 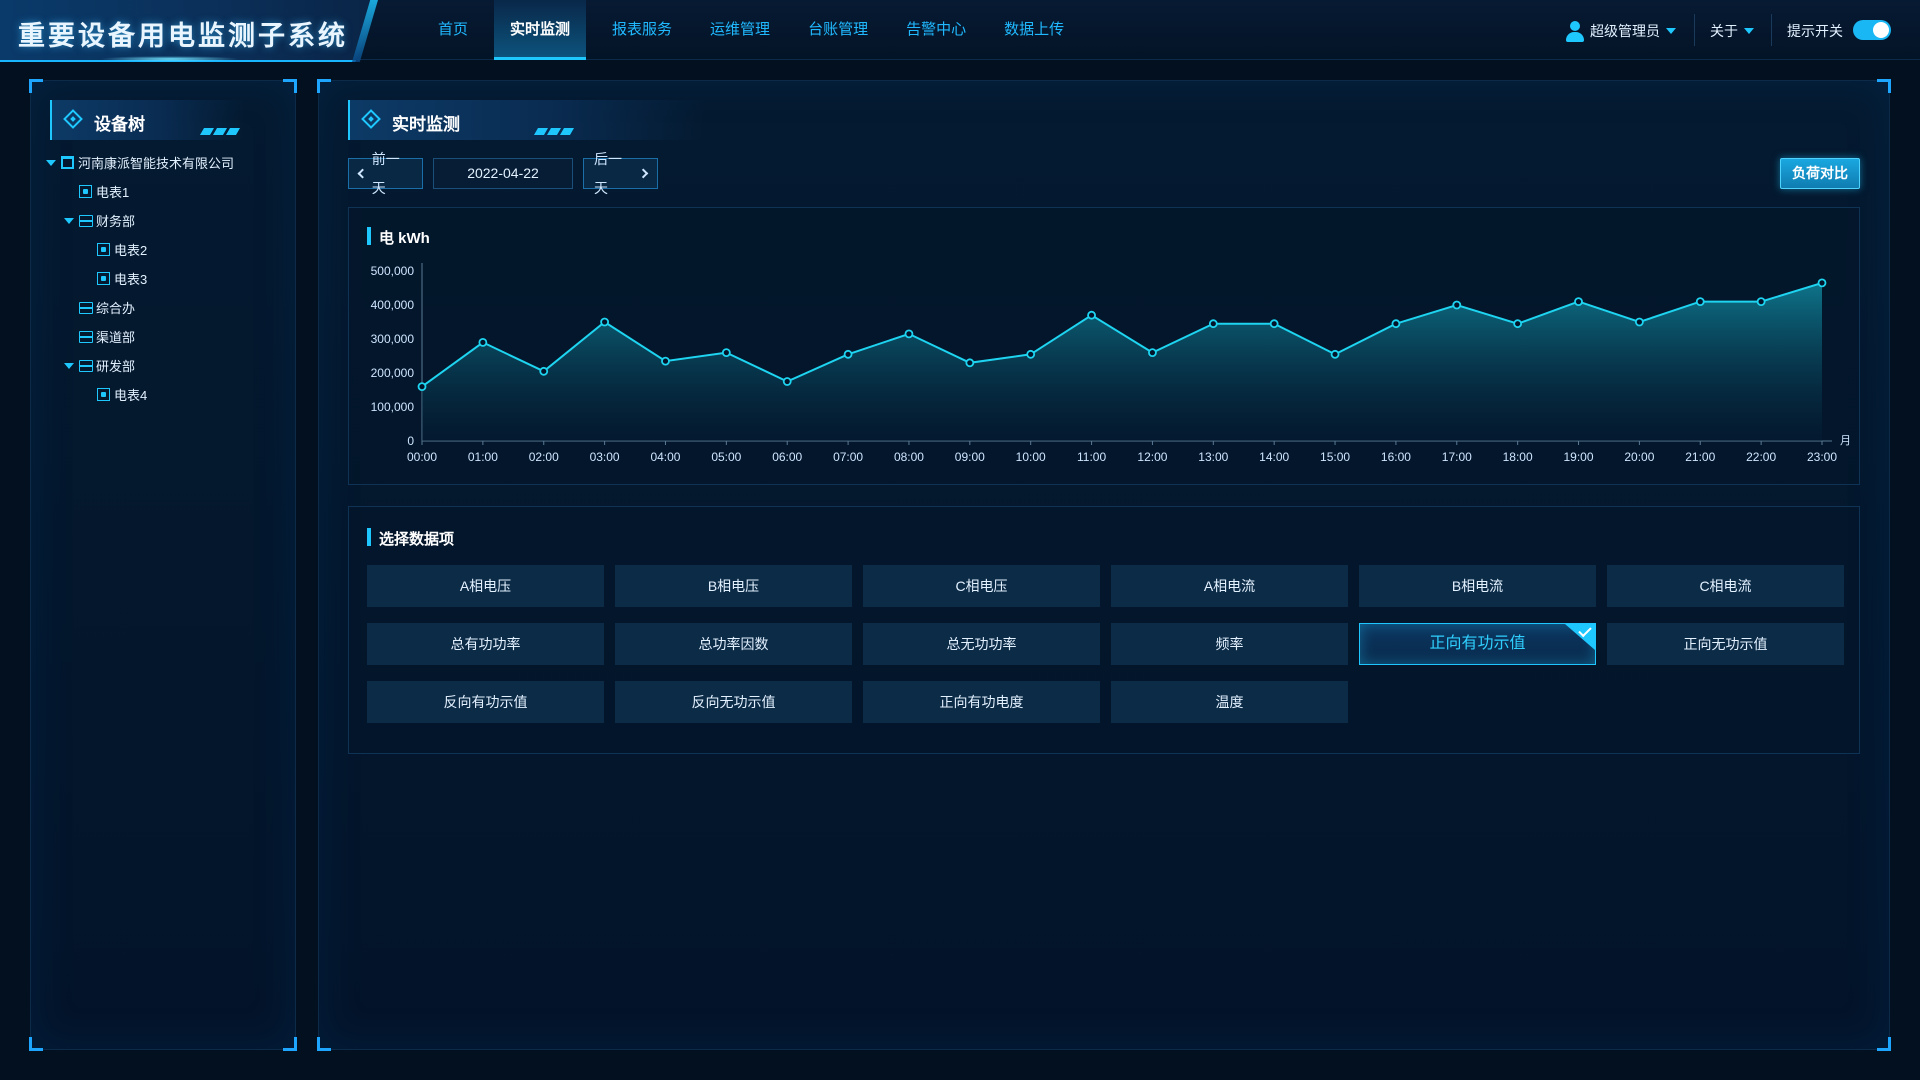 I want to click on nav-item-5: 告警中心, so click(x=936, y=30).